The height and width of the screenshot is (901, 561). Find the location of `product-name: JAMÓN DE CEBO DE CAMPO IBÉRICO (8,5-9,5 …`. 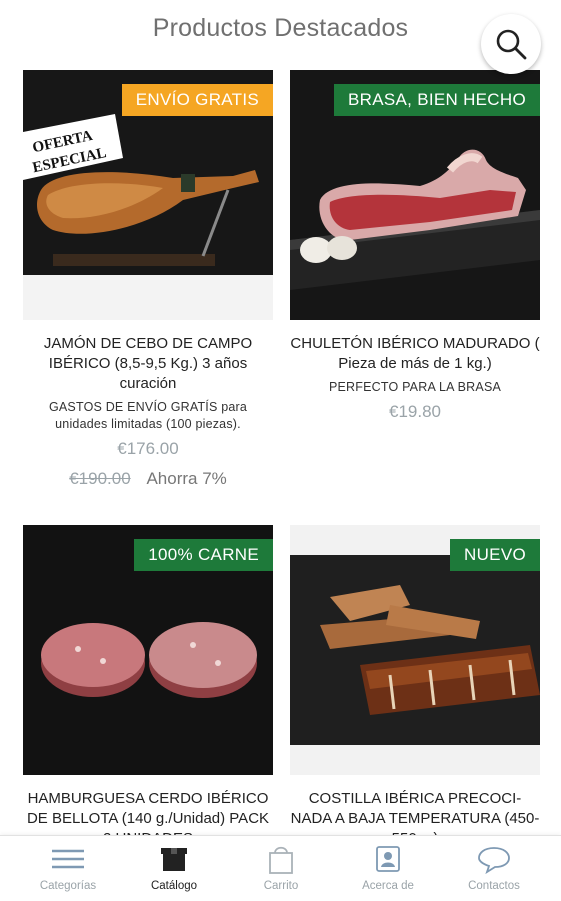

product-name: JAMÓN DE CEBO DE CAMPO IBÉRICO (8,5-9,5 … is located at coordinates (148, 364).